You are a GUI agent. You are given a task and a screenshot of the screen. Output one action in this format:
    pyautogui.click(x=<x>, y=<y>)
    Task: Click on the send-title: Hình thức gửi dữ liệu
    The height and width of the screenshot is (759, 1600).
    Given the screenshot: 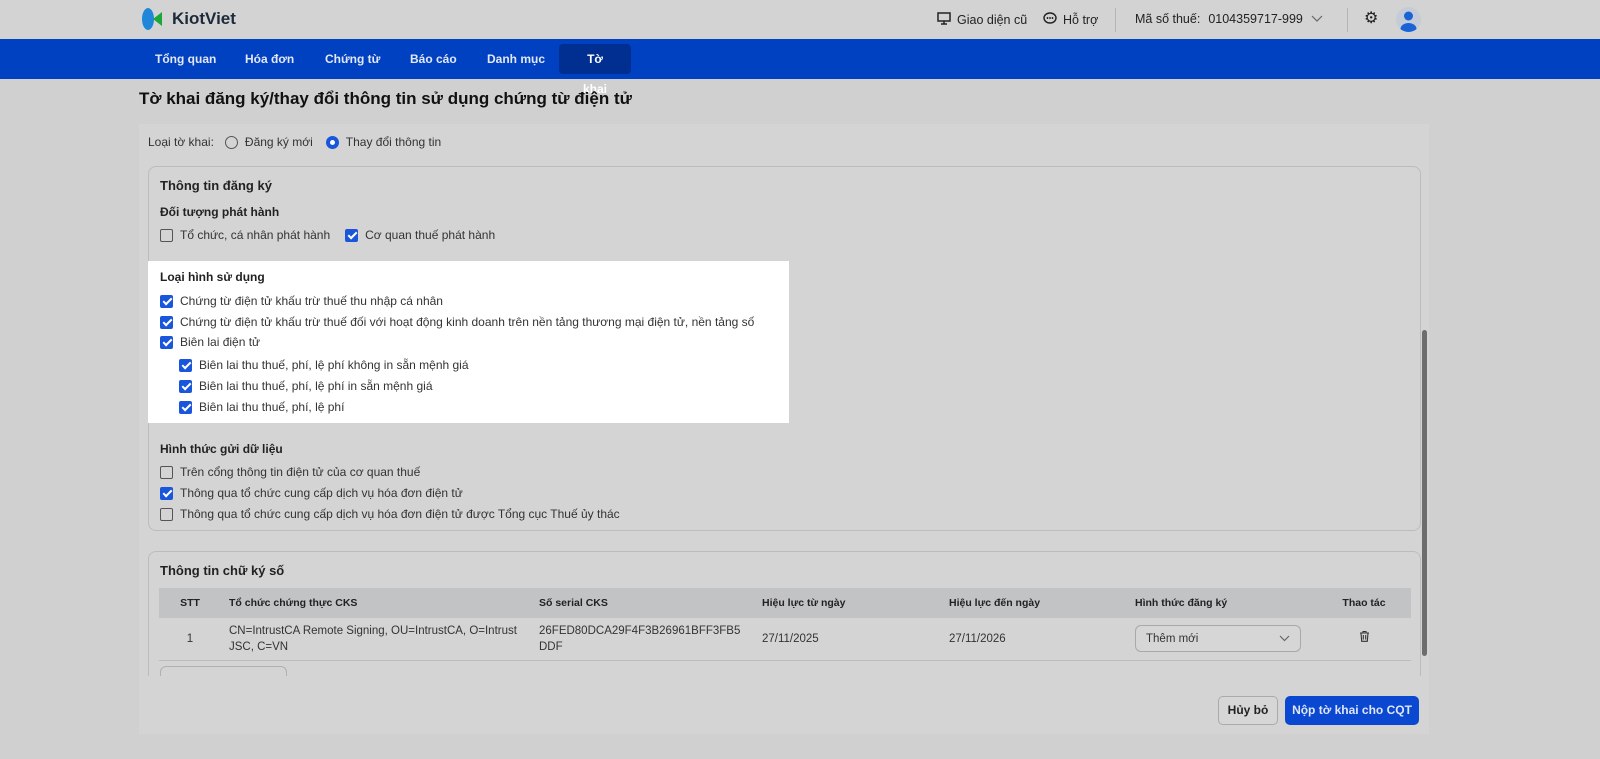 What is the action you would take?
    pyautogui.click(x=221, y=449)
    